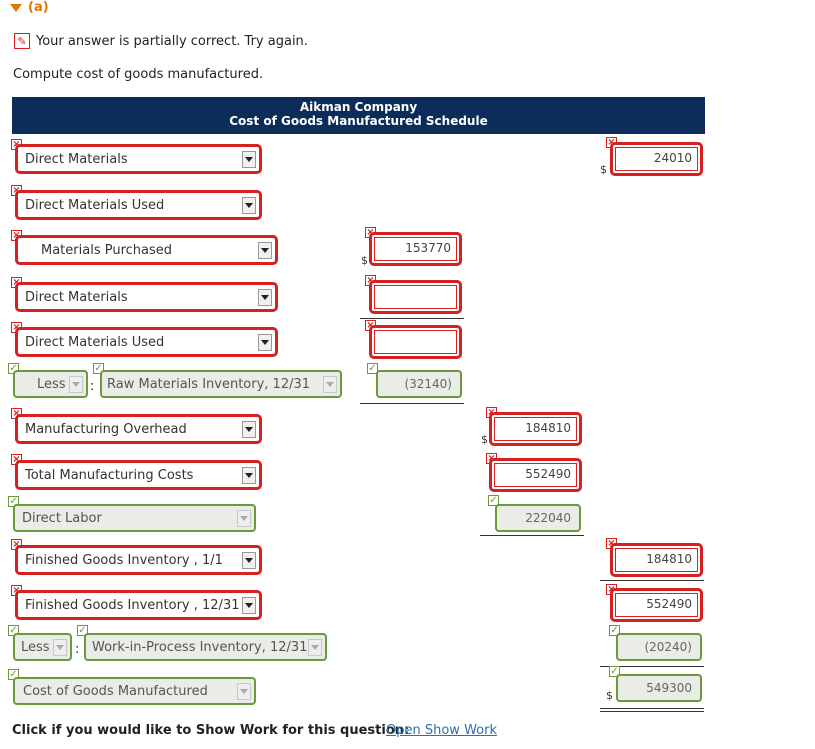 This screenshot has width=815, height=749. What do you see at coordinates (415, 249) in the screenshot?
I see `amount-input: 153770` at bounding box center [415, 249].